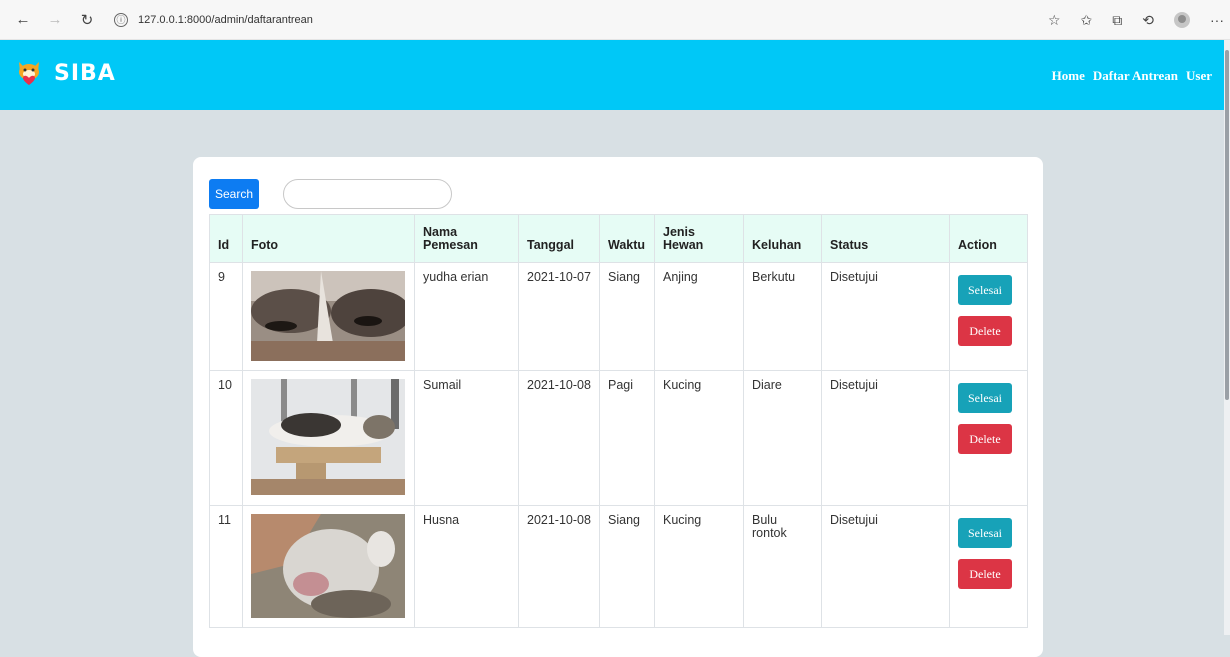  What do you see at coordinates (1227, 225) in the screenshot?
I see `scrollbar-thumb` at bounding box center [1227, 225].